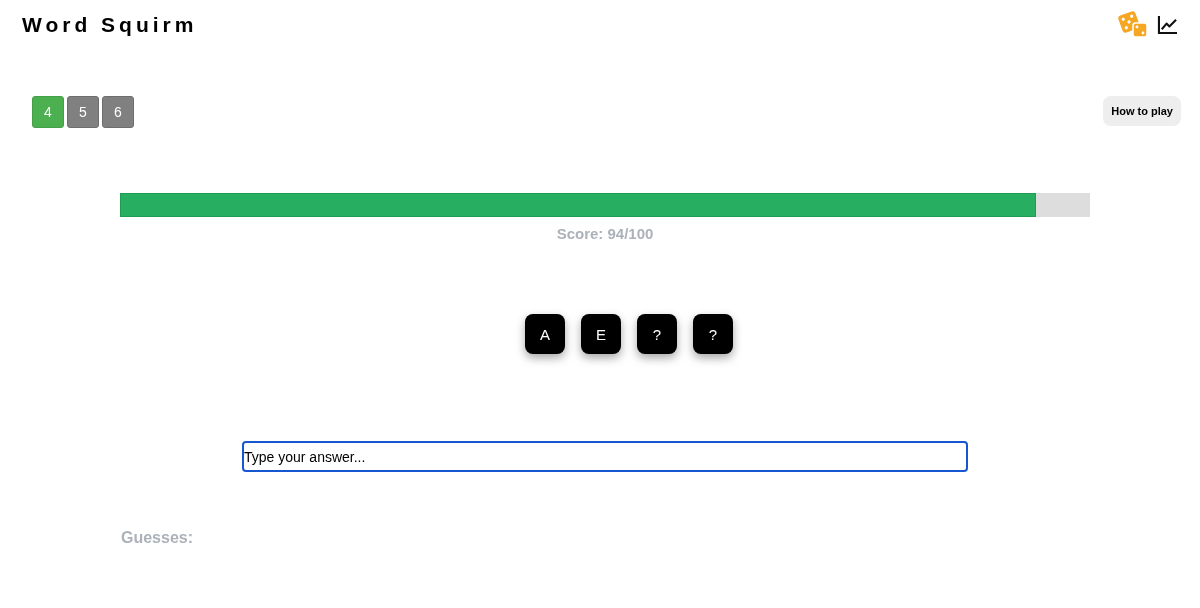  Describe the element at coordinates (1167, 24) in the screenshot. I see `line-chart-icon` at that location.